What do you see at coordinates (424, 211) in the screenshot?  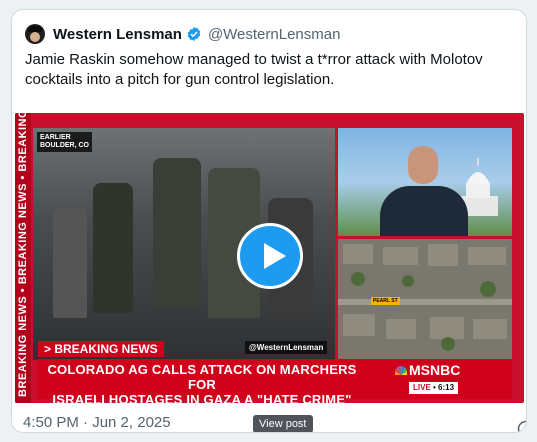 I see `speaker-figure` at bounding box center [424, 211].